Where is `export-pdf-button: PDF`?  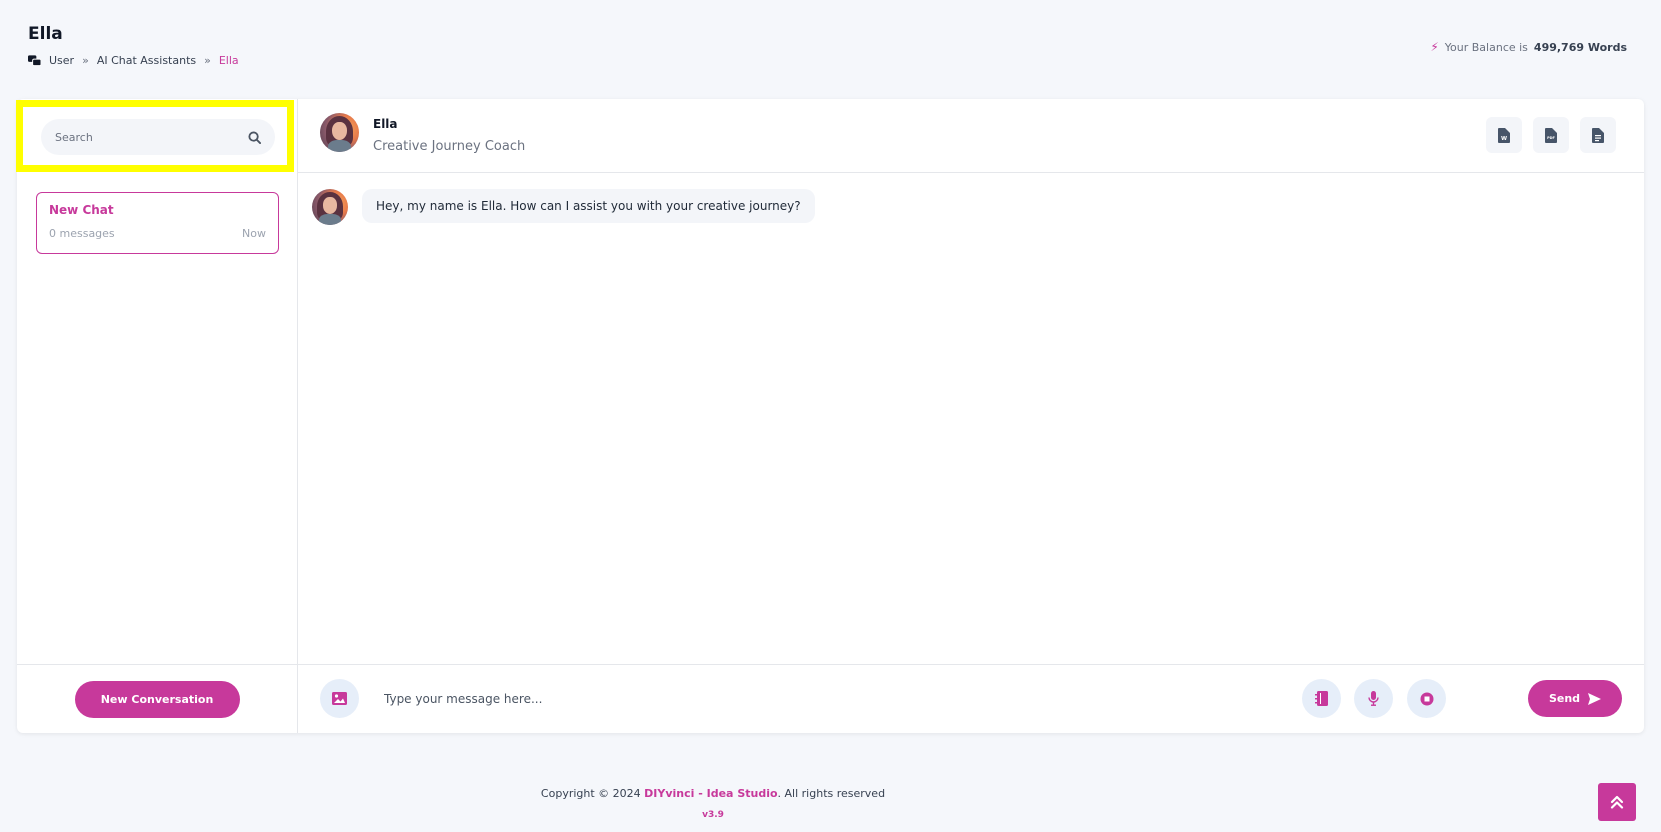 export-pdf-button: PDF is located at coordinates (1551, 135).